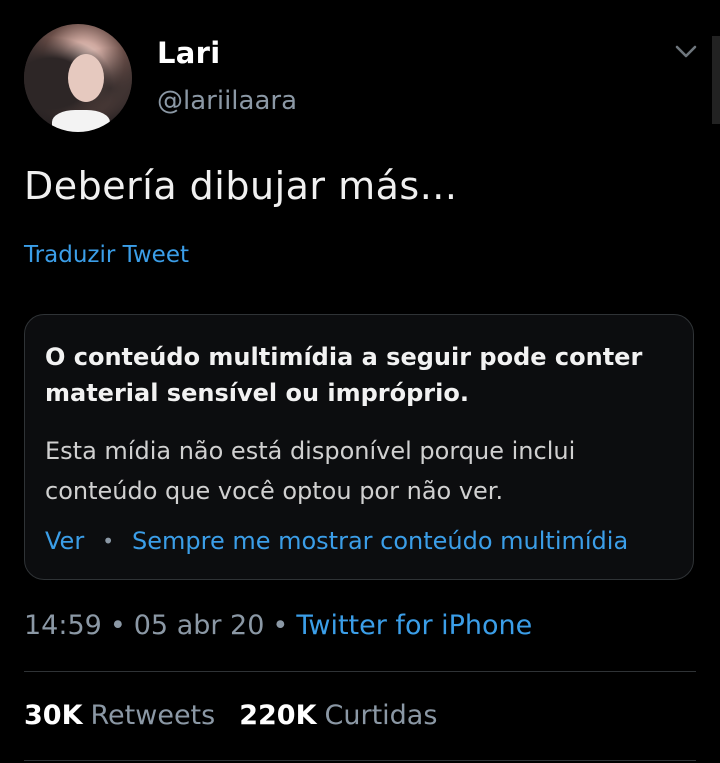  I want to click on user-handle: @lariilaara, so click(227, 101).